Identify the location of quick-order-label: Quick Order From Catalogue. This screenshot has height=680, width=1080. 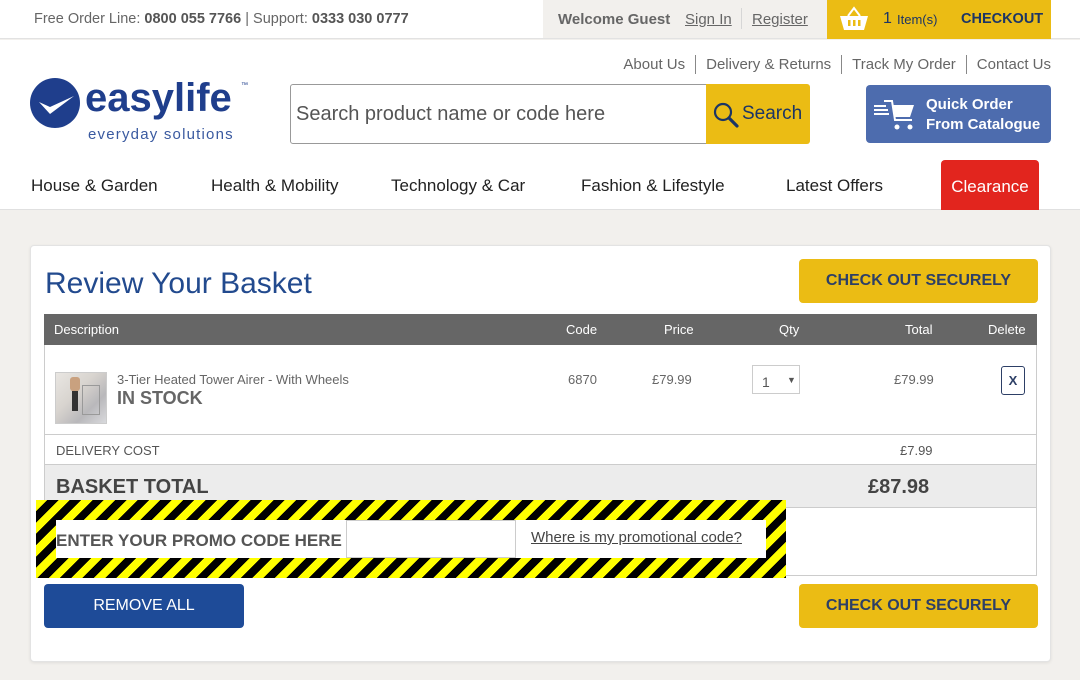
(983, 115).